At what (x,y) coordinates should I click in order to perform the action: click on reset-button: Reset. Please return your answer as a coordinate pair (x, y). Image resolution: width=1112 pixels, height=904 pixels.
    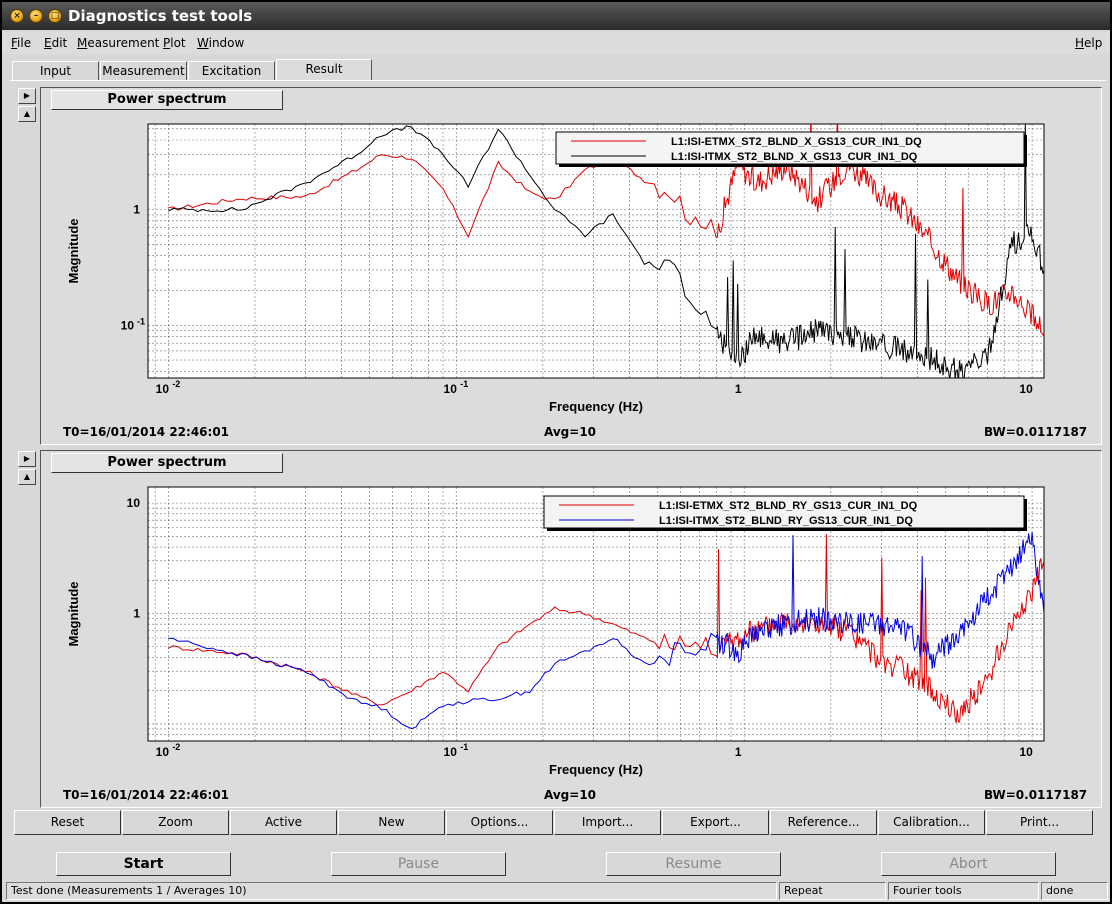
    Looking at the image, I should click on (67, 822).